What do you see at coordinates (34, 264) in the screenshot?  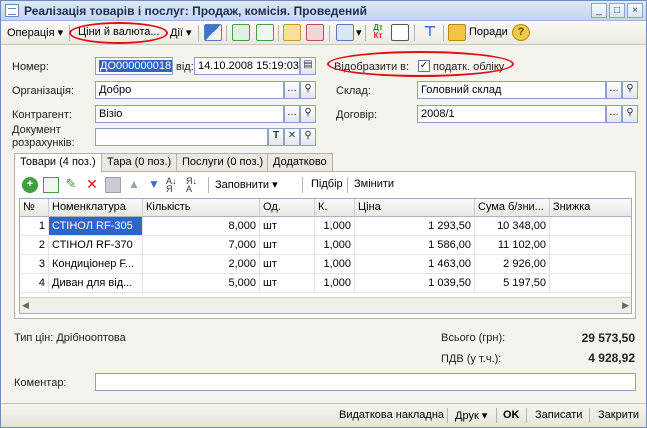 I see `table-cell: 3` at bounding box center [34, 264].